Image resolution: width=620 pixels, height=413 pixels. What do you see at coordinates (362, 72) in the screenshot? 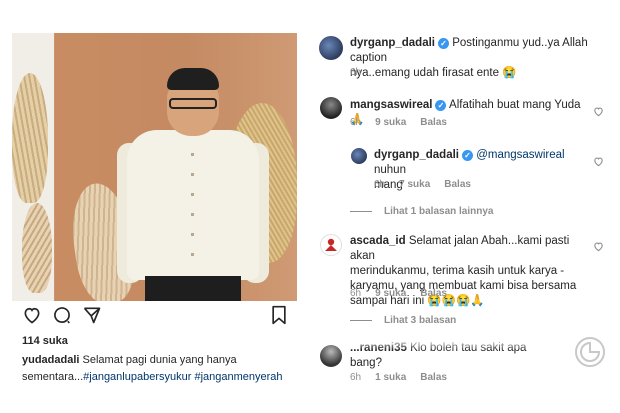
I see `comment-meta: 6h` at bounding box center [362, 72].